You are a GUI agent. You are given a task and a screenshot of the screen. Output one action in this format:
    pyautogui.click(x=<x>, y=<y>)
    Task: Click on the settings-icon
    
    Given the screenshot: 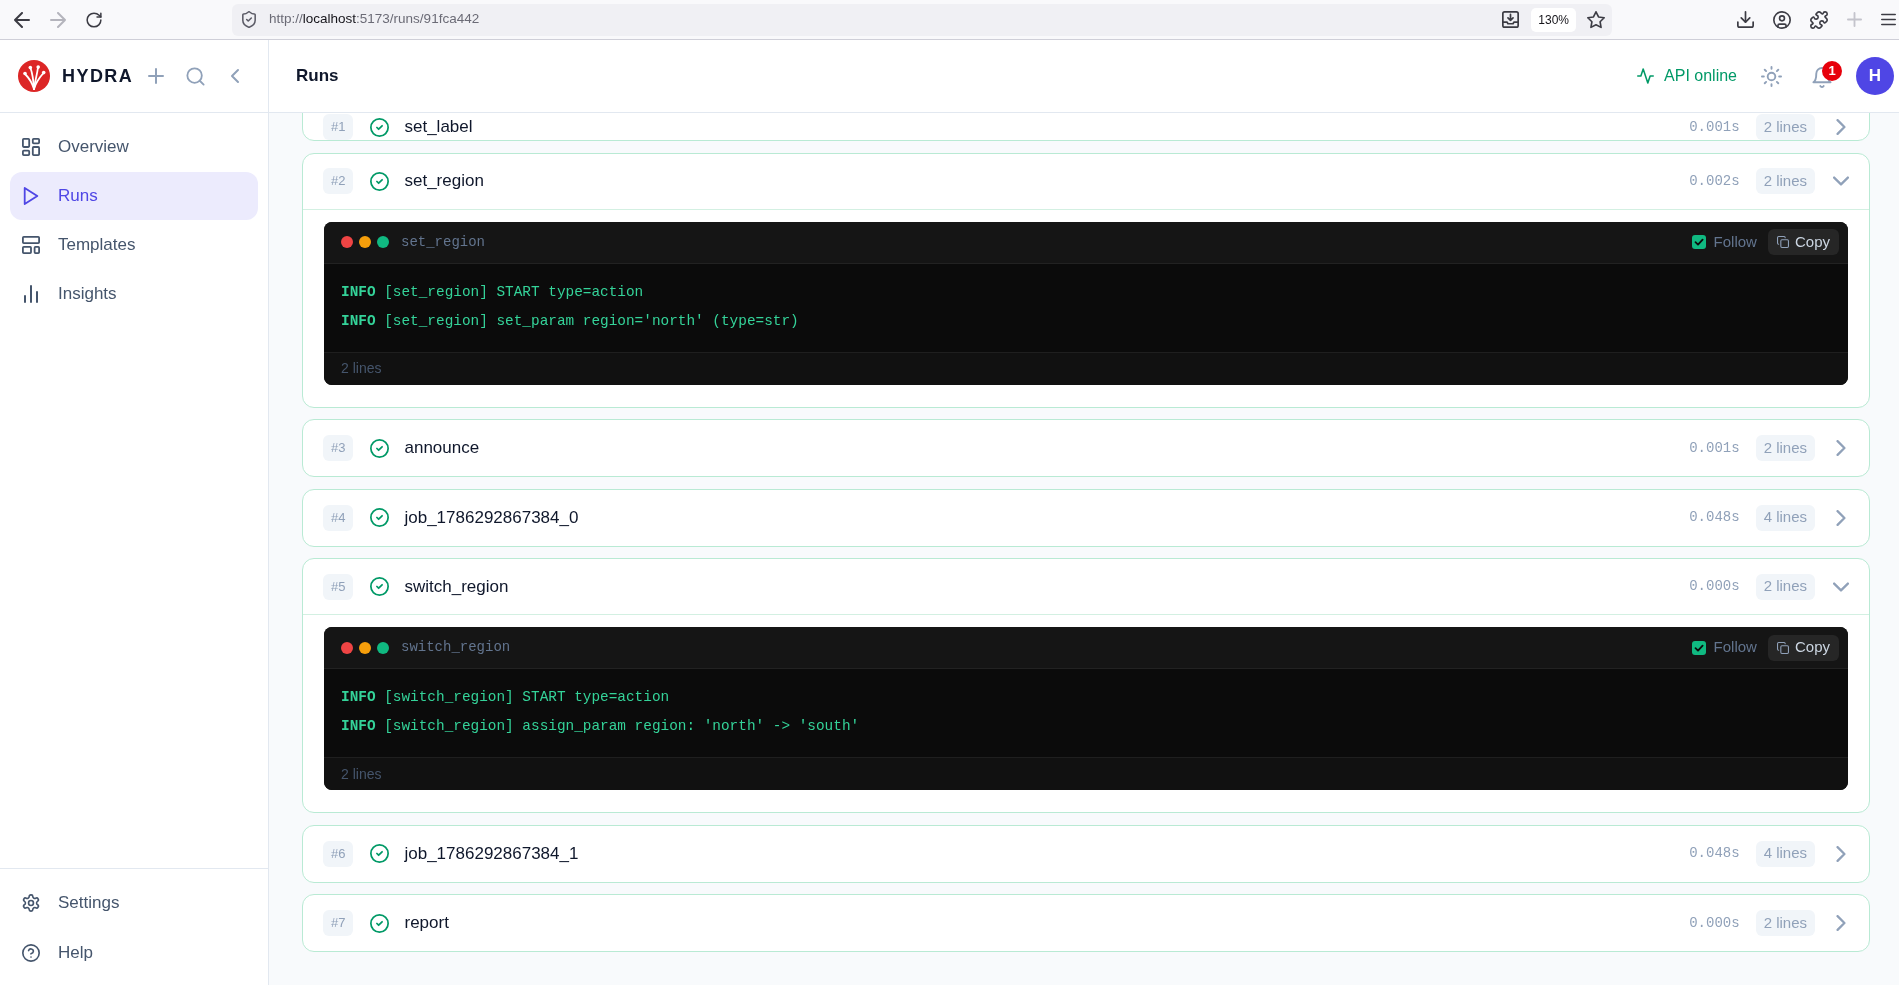 What is the action you would take?
    pyautogui.click(x=31, y=903)
    